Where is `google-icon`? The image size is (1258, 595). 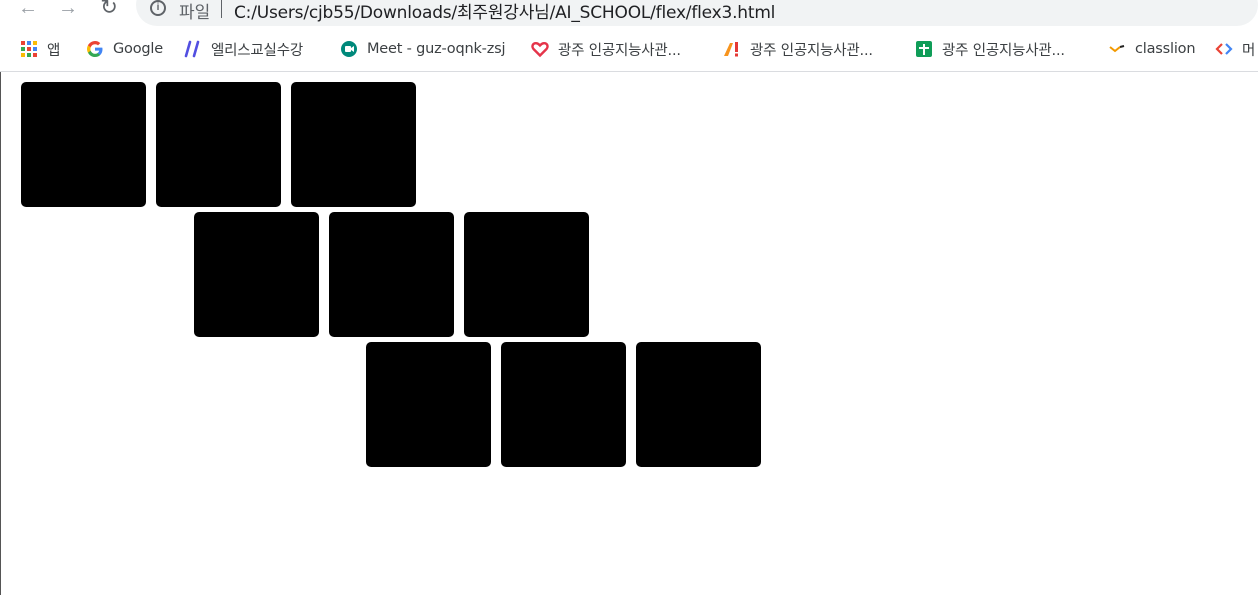 google-icon is located at coordinates (95, 49).